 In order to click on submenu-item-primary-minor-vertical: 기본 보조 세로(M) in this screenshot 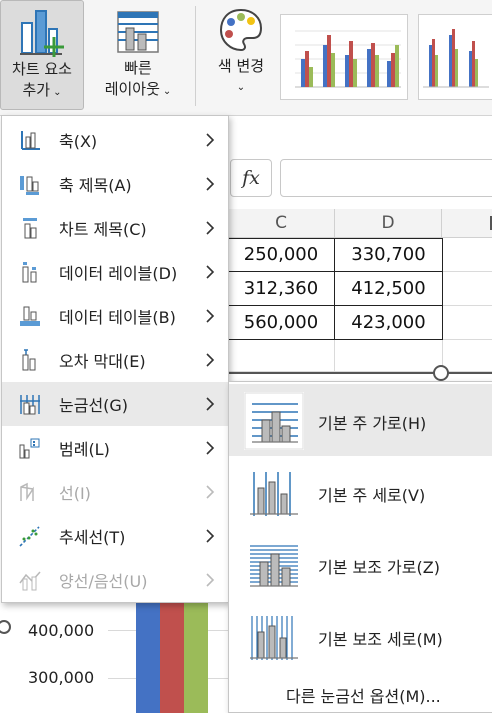, I will do `click(360, 636)`.